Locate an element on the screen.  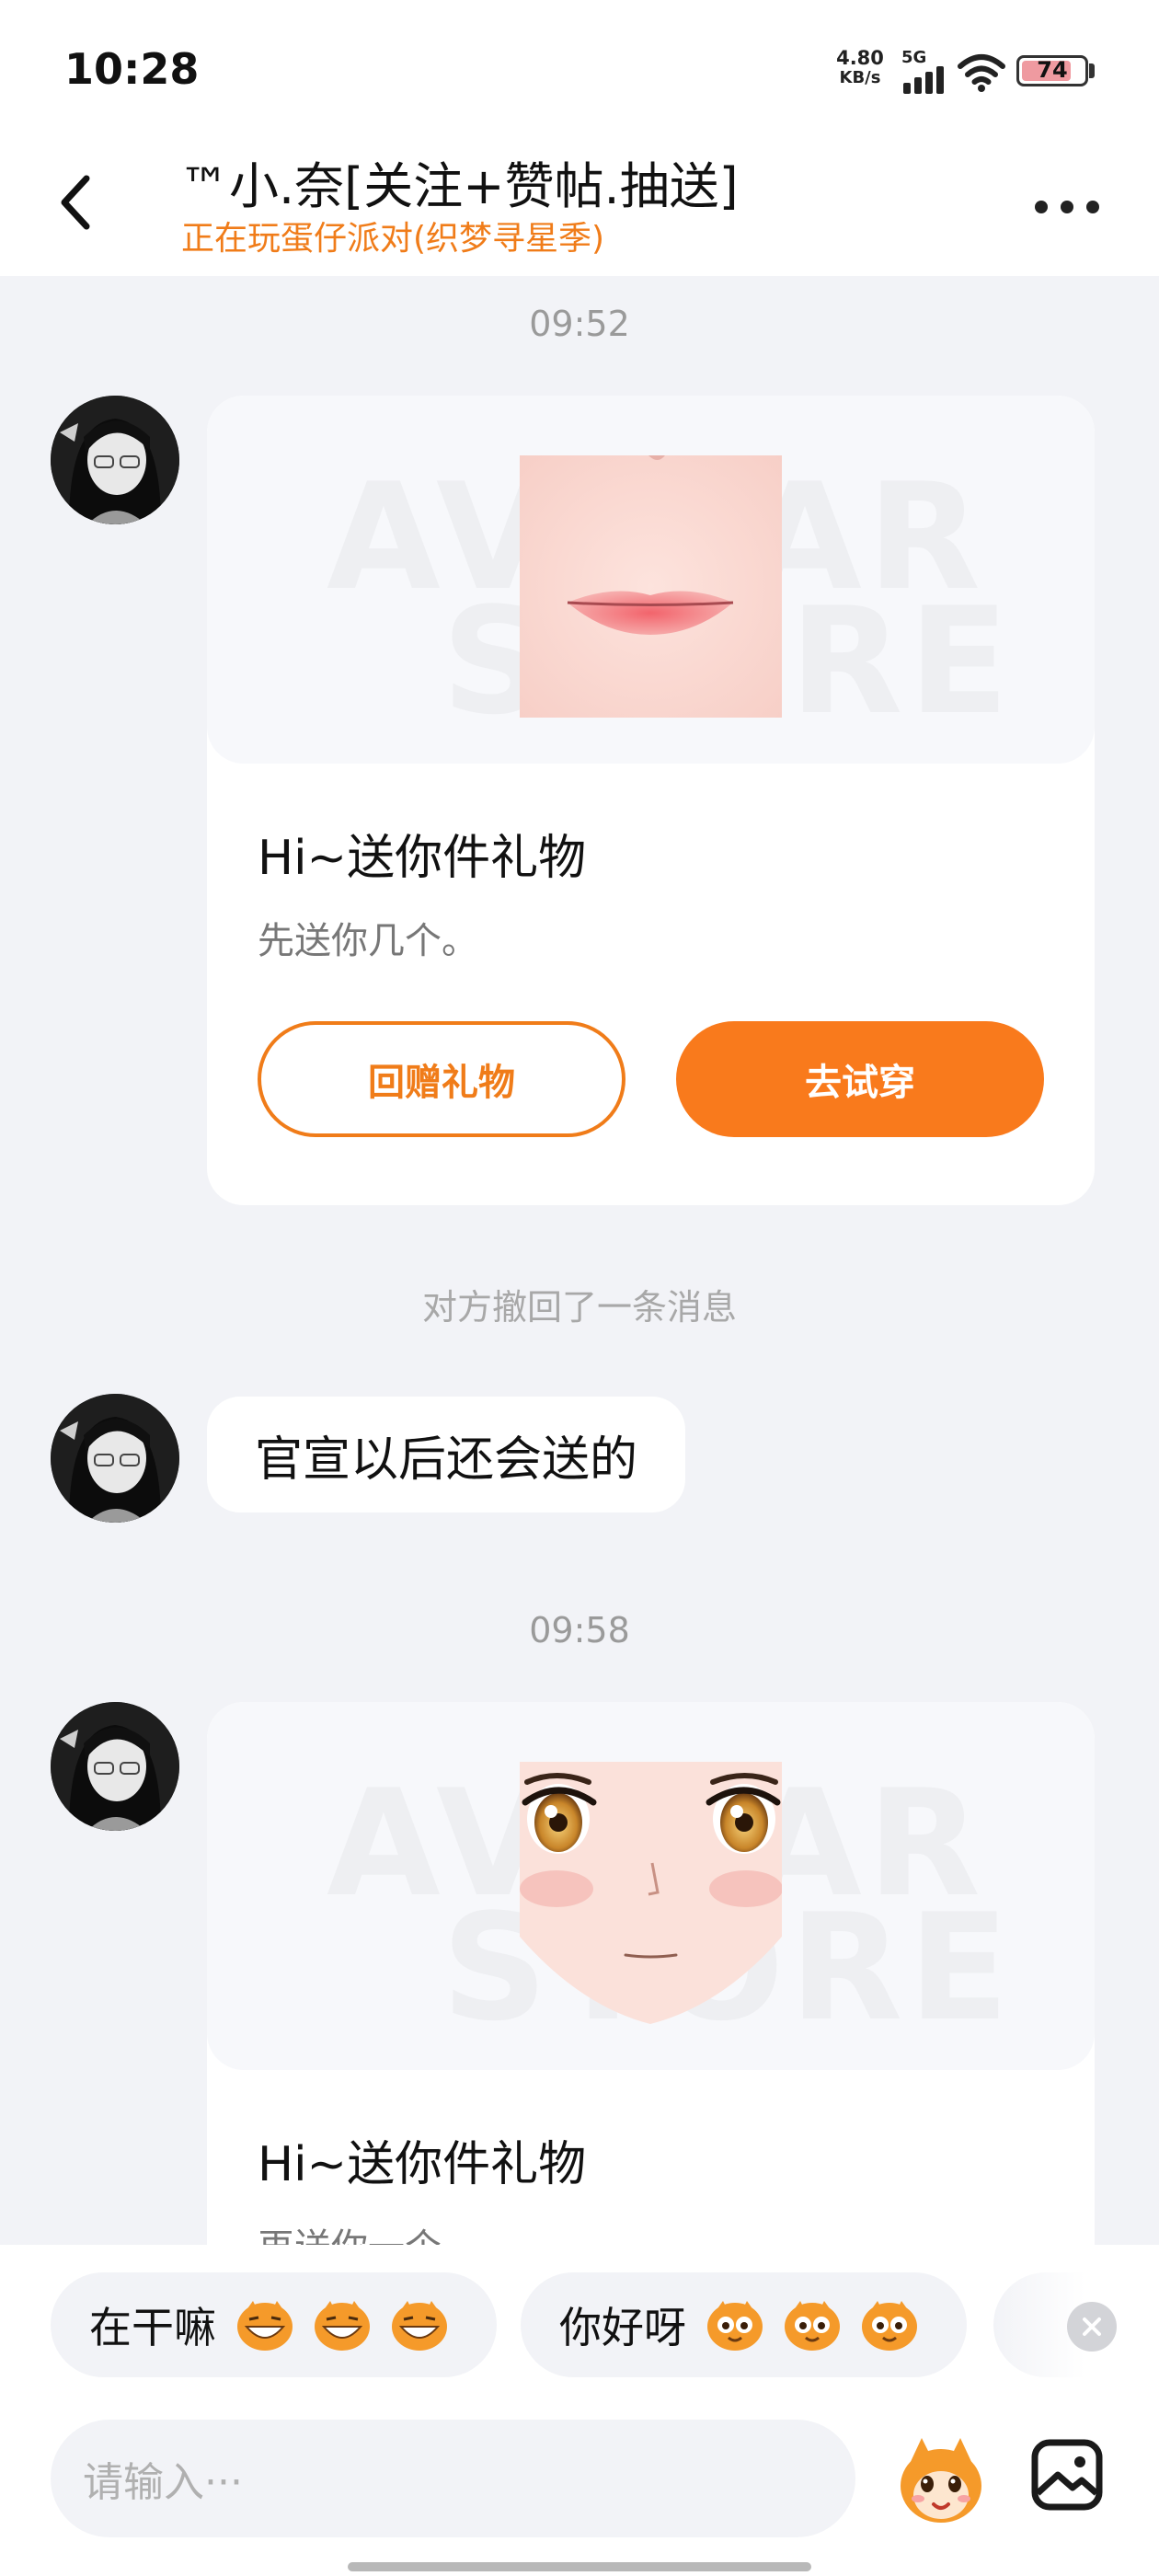
quick-reply-chip: 你好呀 is located at coordinates (744, 2324).